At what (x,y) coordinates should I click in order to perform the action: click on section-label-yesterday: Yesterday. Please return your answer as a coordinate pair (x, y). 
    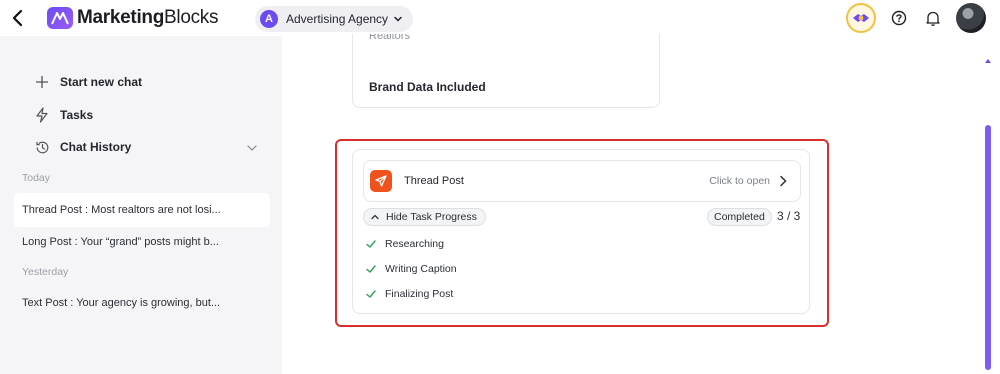
    Looking at the image, I should click on (45, 272).